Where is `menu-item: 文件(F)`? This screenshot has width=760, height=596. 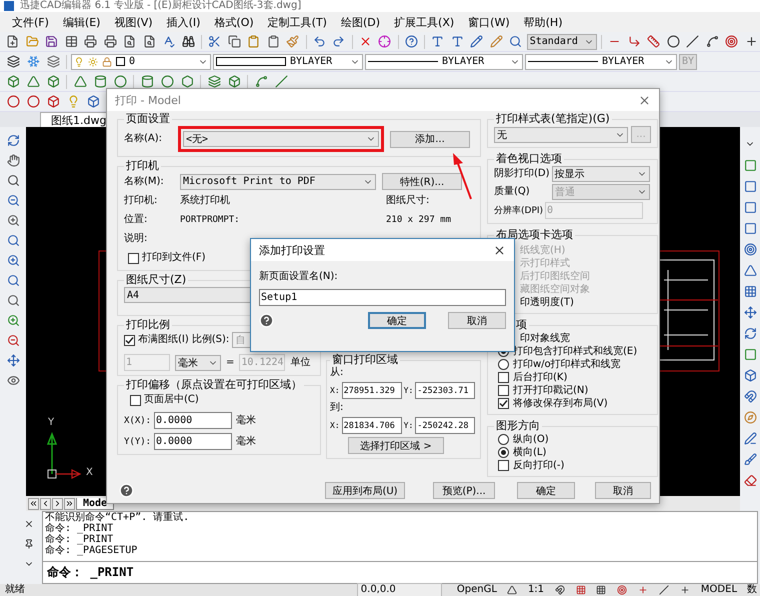
menu-item: 文件(F) is located at coordinates (30, 22).